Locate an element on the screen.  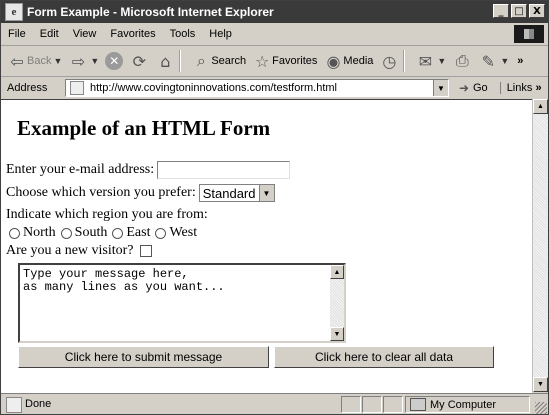
search-icon: ⌕ is located at coordinates (201, 60).